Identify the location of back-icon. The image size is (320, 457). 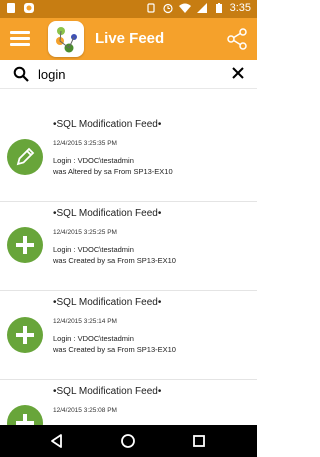
(57, 441).